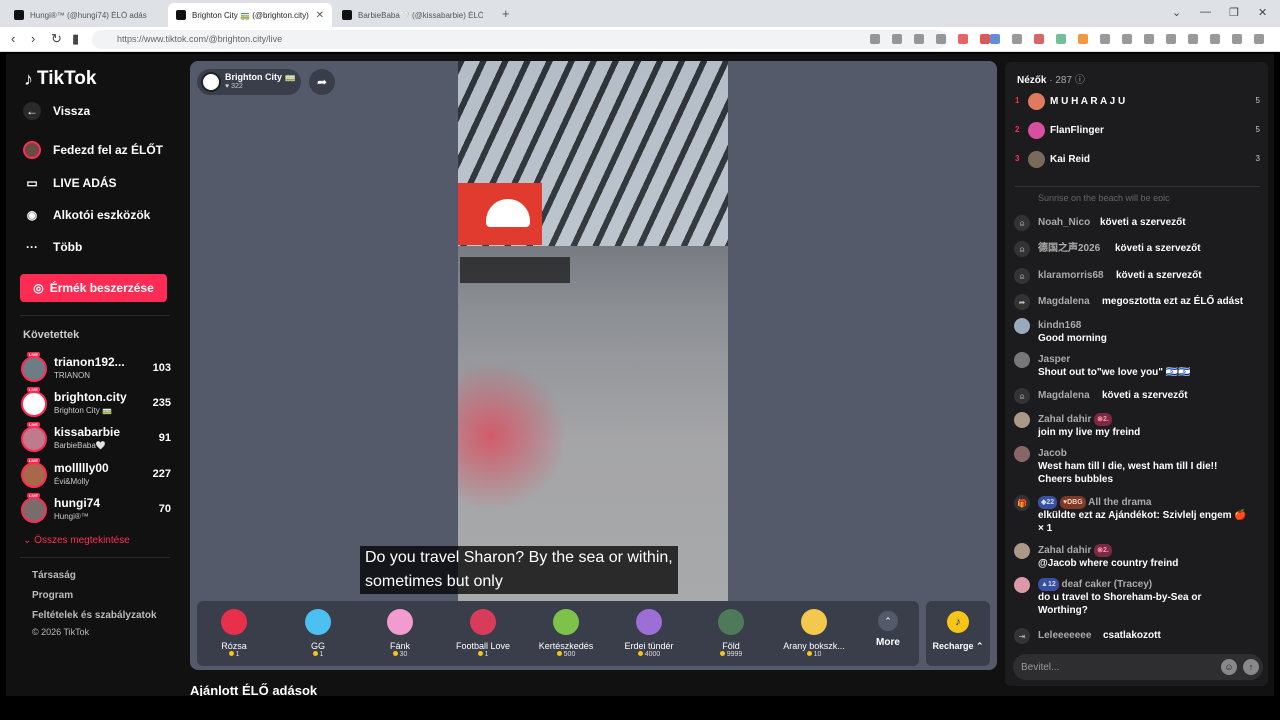  Describe the element at coordinates (1205, 12) in the screenshot. I see `minimize-icon: —` at that location.